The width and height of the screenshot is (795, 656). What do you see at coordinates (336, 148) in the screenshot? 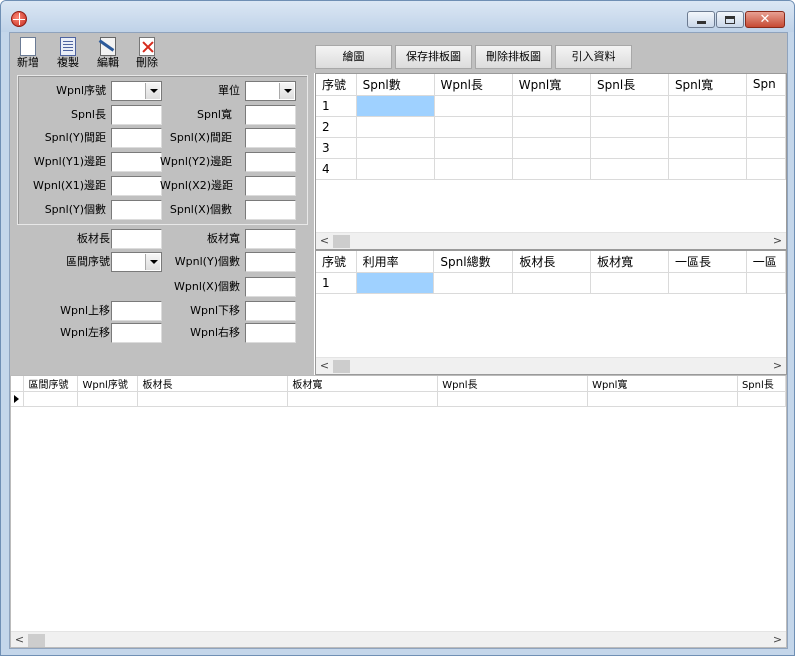
I see `row-number-cell: 3` at bounding box center [336, 148].